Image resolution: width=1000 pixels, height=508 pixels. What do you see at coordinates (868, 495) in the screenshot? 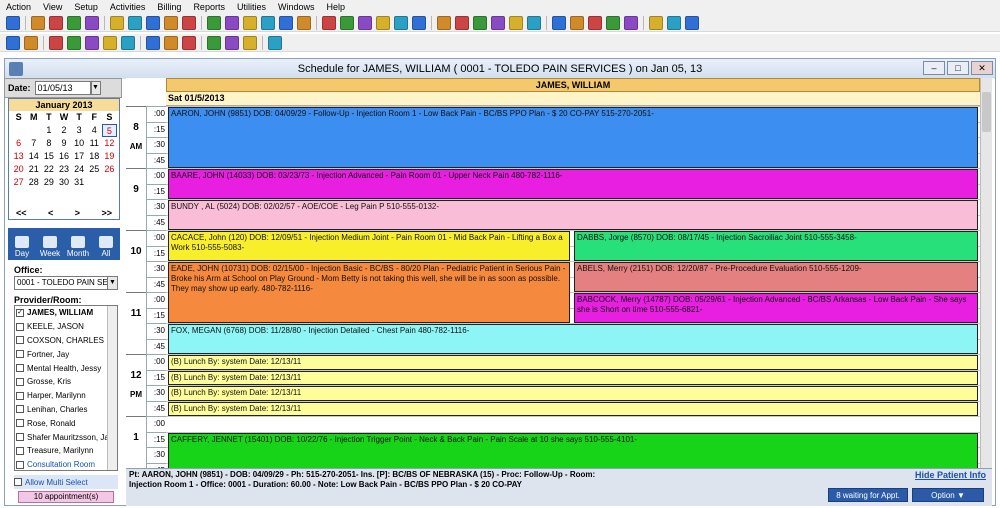
I see `waiting-for-appt-button: 8 waiting for Appt.` at bounding box center [868, 495].